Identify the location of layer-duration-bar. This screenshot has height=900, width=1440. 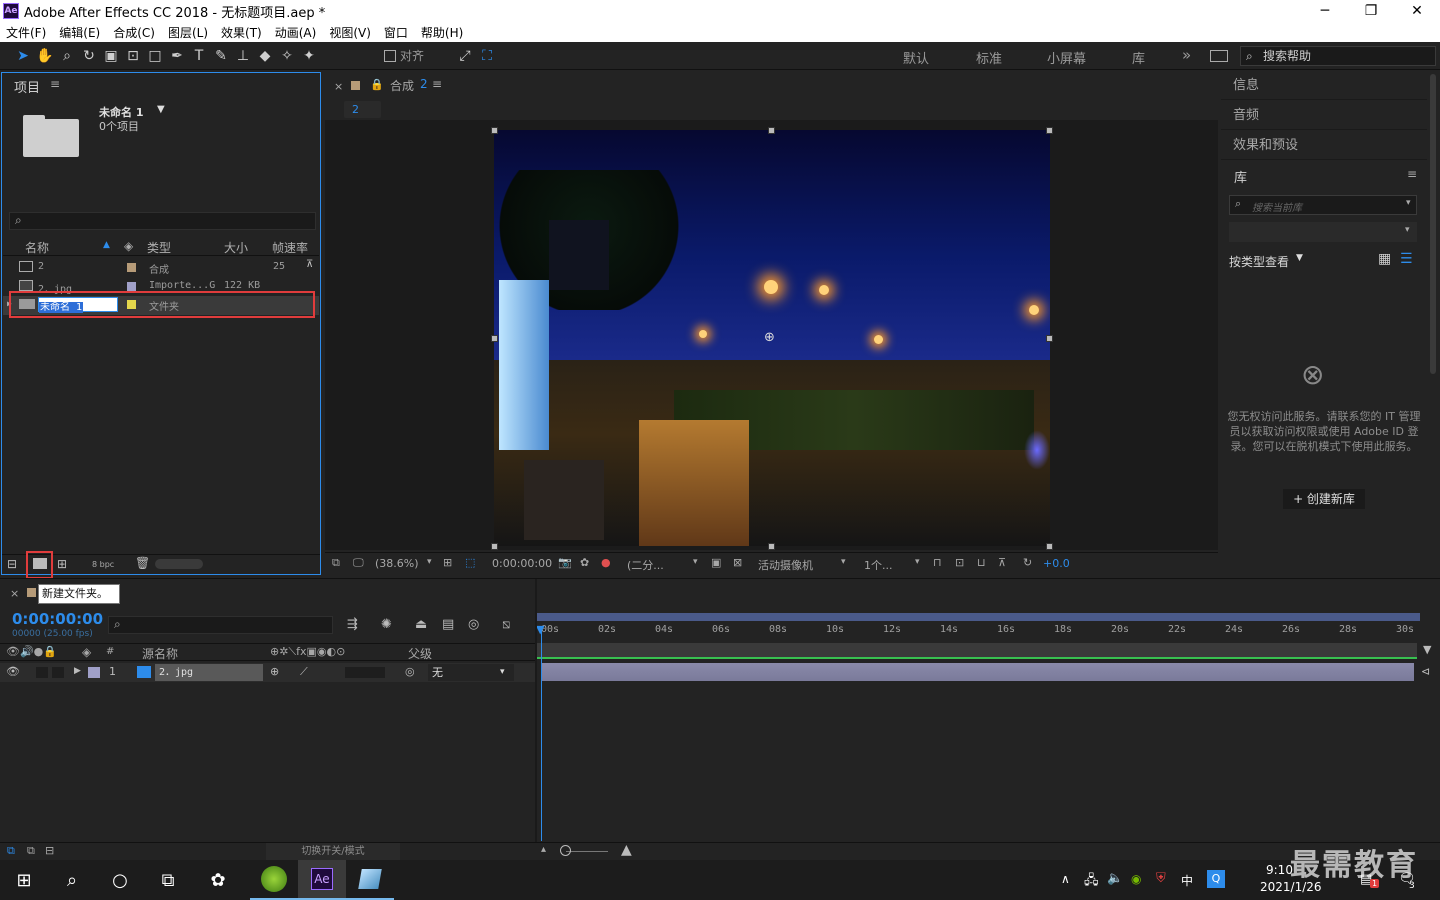
(978, 672).